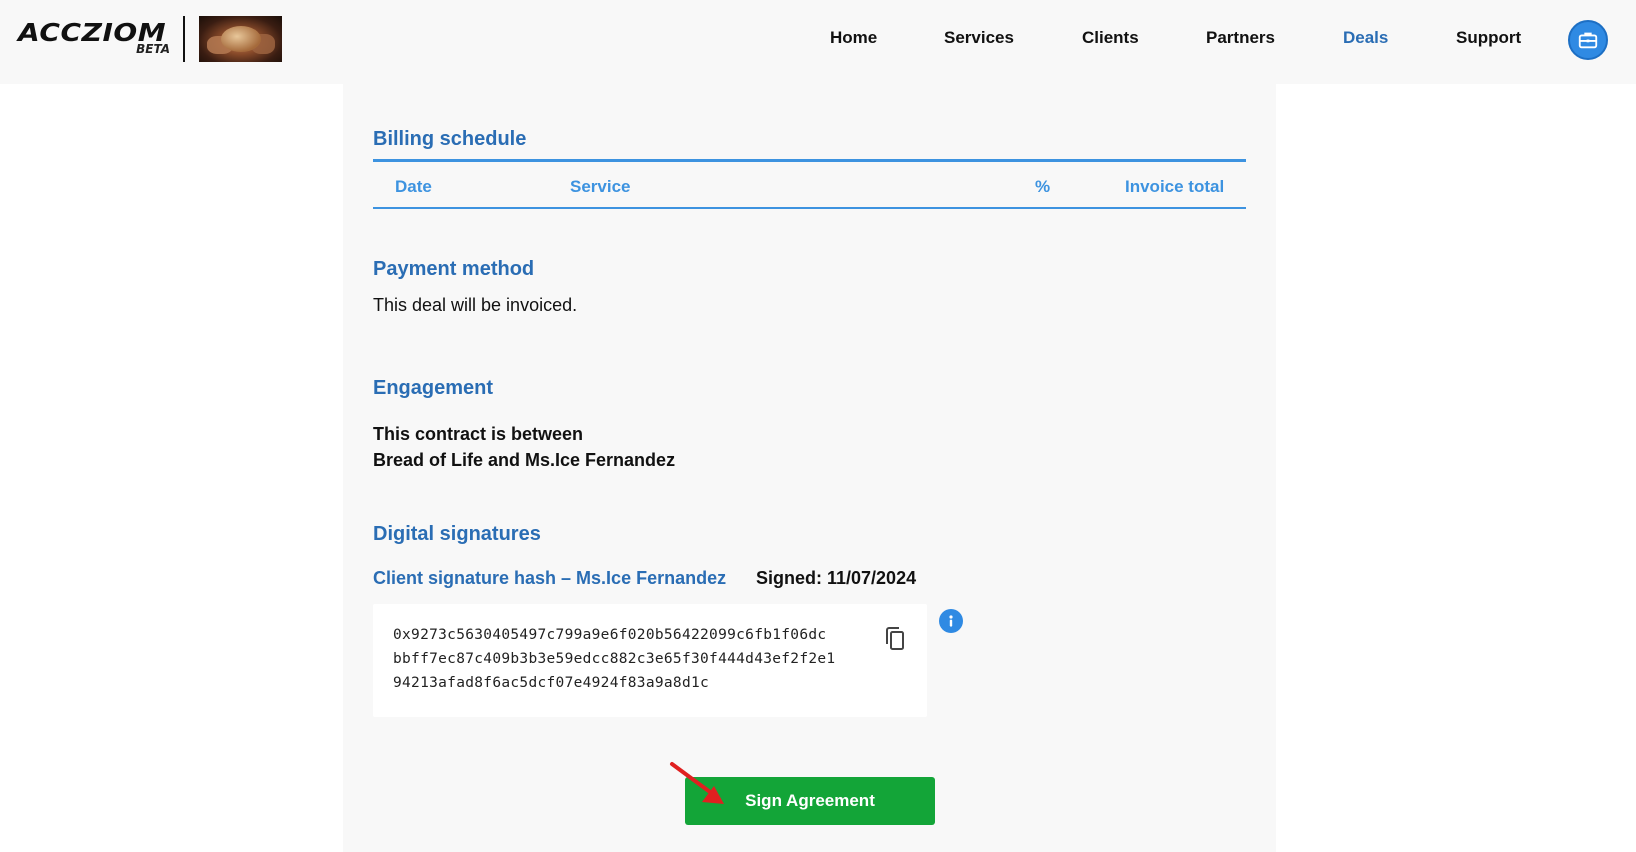 The image size is (1636, 852). Describe the element at coordinates (240, 39) in the screenshot. I see `logo-image` at that location.